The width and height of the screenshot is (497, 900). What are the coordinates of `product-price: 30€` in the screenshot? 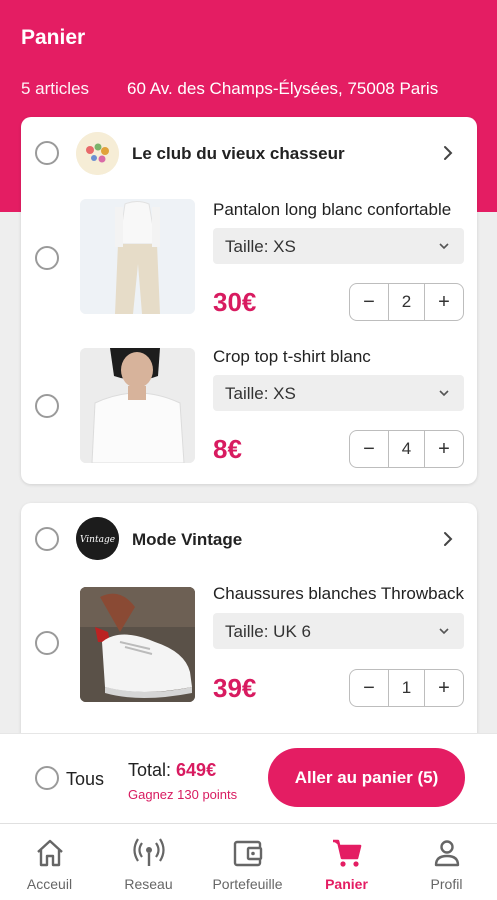 It's located at (235, 302).